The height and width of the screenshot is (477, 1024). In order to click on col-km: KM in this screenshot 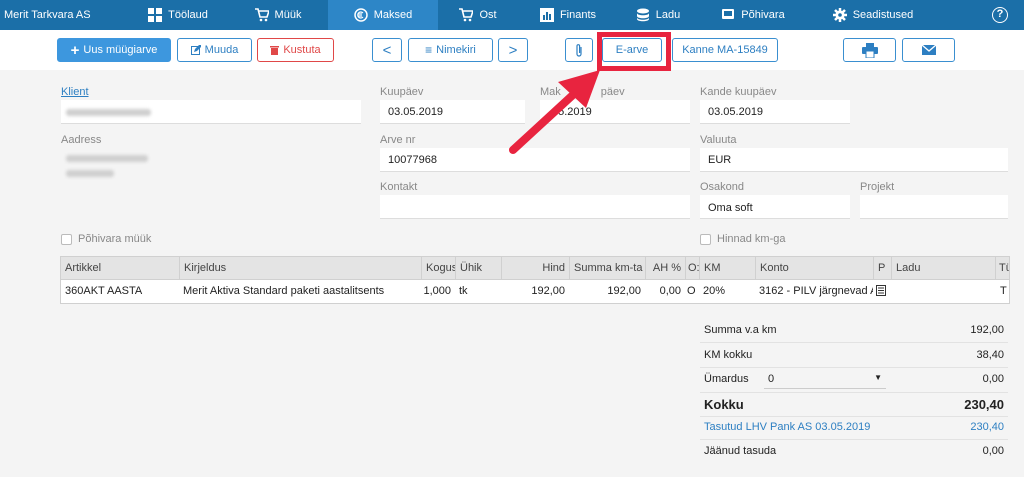, I will do `click(727, 268)`.